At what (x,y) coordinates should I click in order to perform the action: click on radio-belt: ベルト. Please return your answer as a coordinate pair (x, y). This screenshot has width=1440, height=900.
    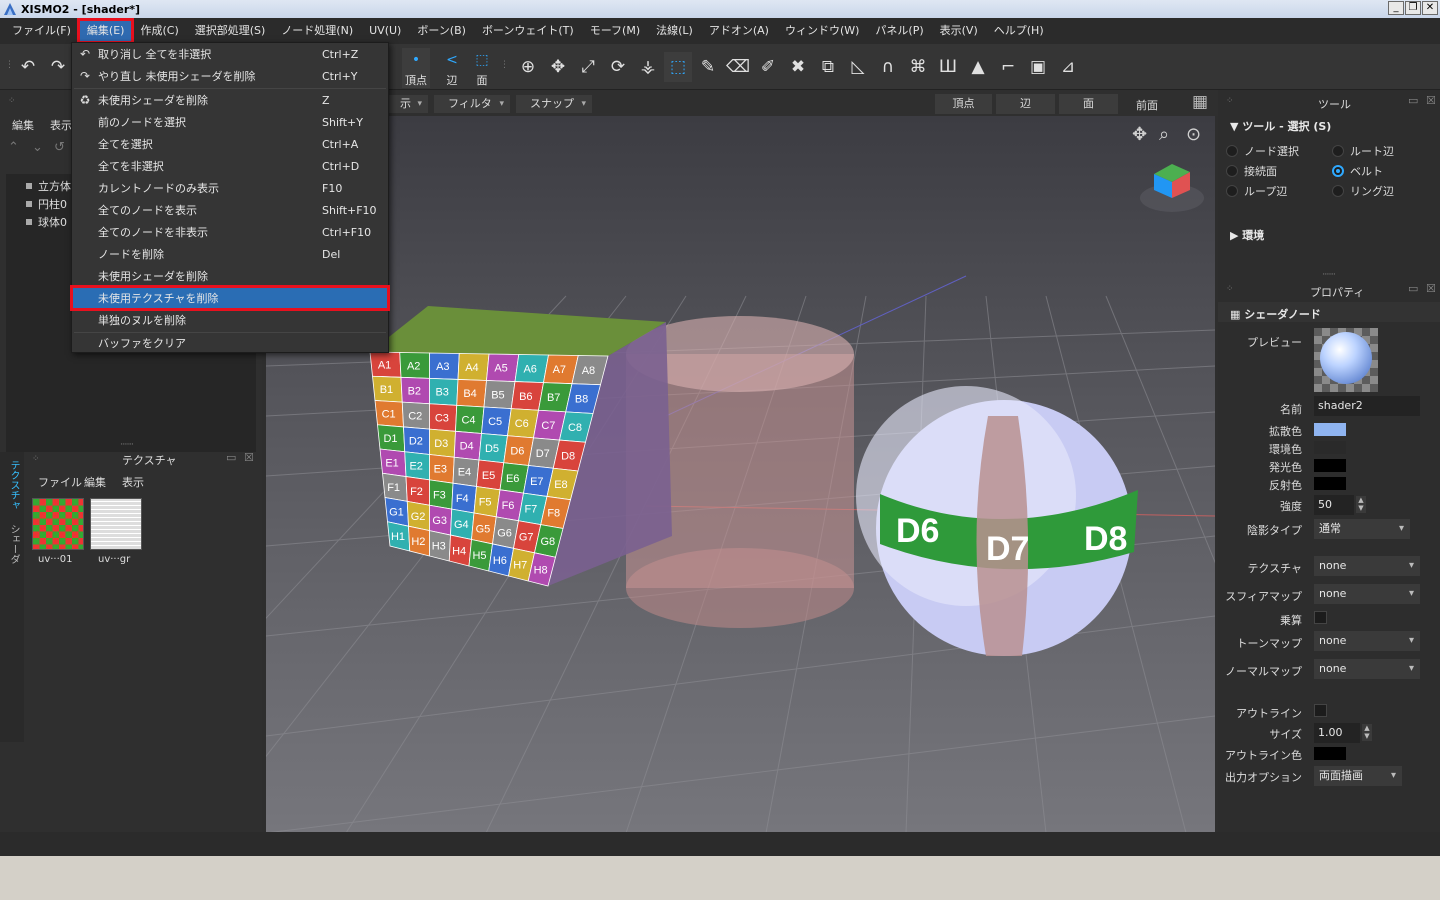
    Looking at the image, I should click on (1357, 171).